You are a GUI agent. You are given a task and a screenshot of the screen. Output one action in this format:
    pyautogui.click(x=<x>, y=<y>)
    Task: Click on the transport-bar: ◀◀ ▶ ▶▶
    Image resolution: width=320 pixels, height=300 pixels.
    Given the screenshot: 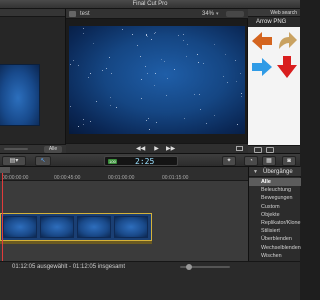 What is the action you would take?
    pyautogui.click(x=157, y=148)
    